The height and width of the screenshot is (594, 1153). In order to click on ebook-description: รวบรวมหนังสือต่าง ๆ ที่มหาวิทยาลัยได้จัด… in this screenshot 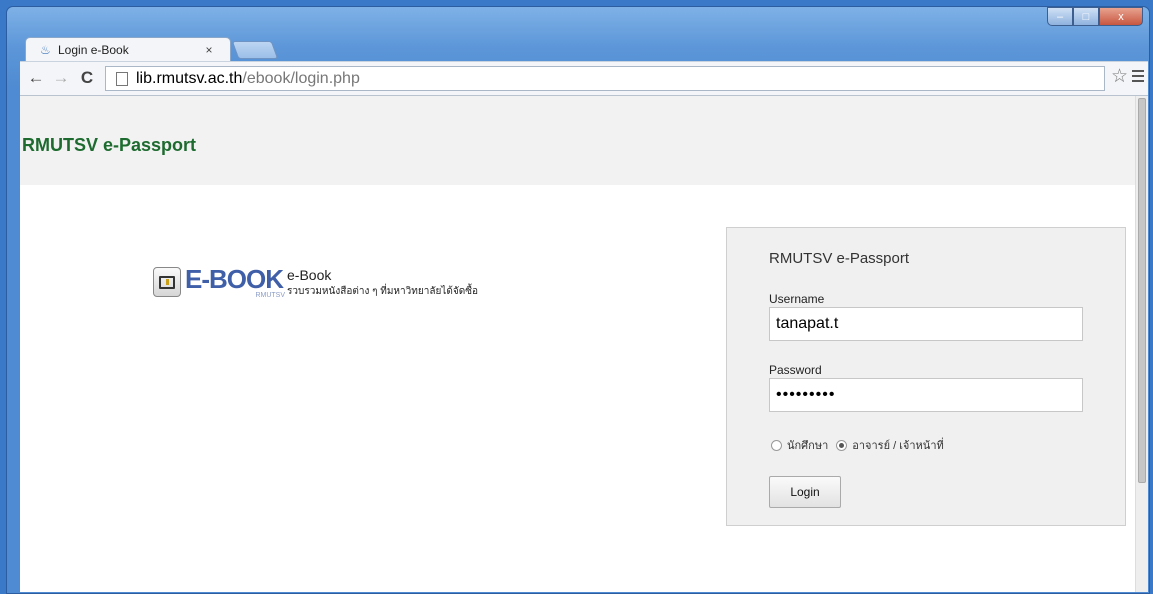, I will do `click(382, 291)`.